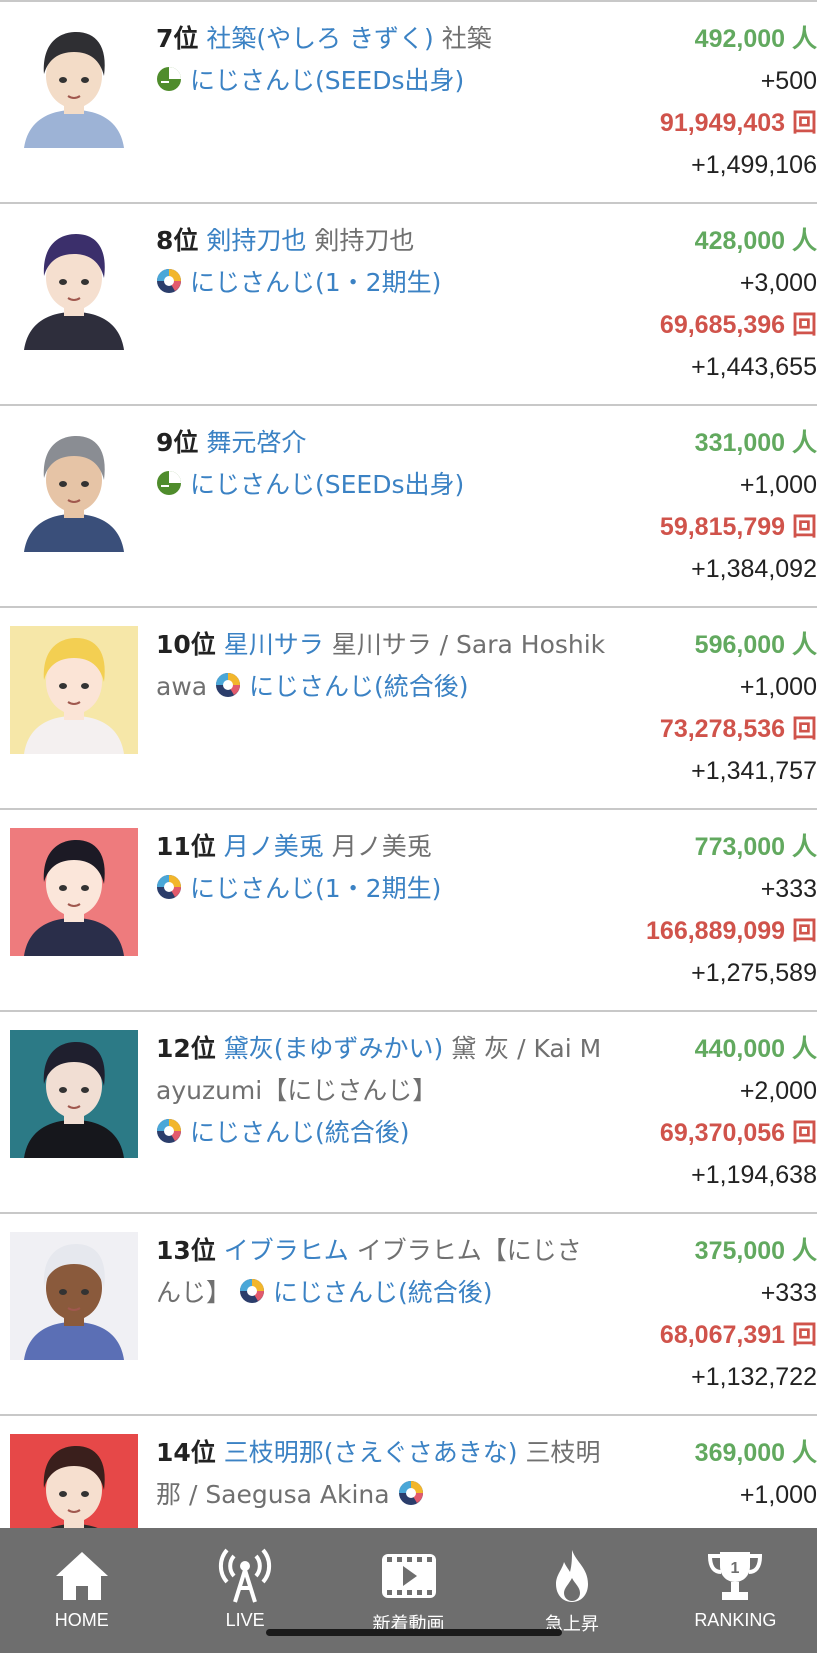  I want to click on subscriber-delta: +2,000, so click(778, 1091).